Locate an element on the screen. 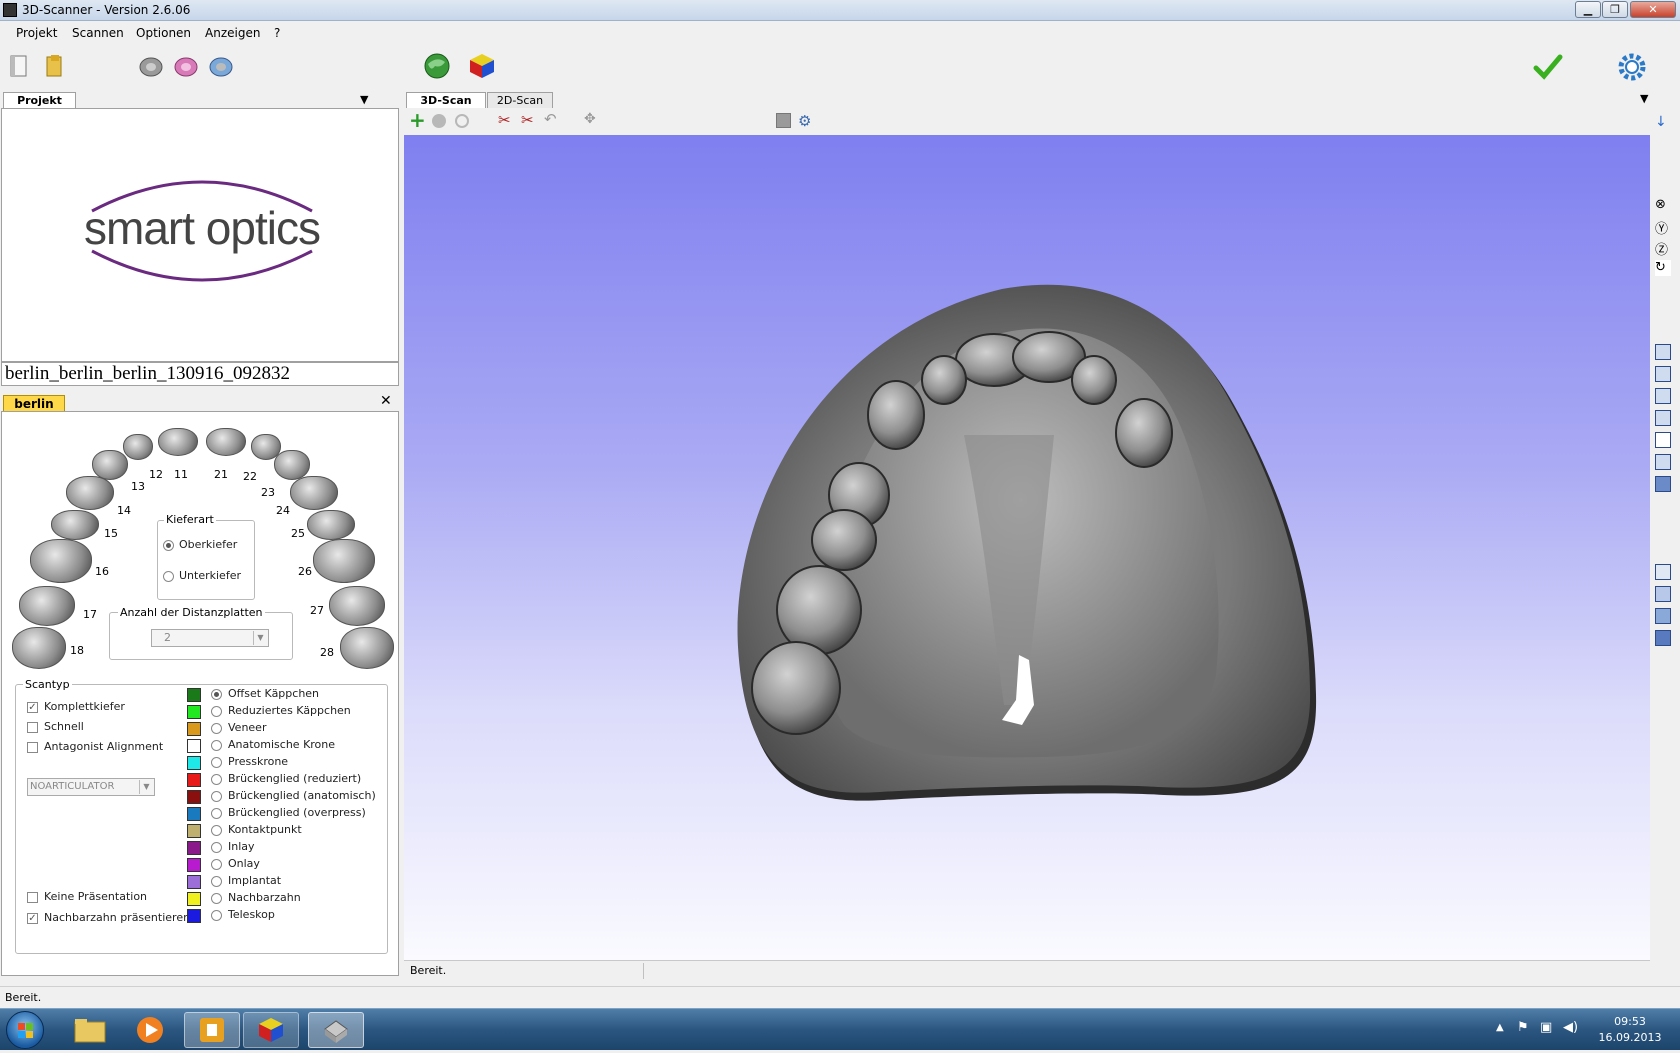  scantype-row: Implantat is located at coordinates (287, 882).